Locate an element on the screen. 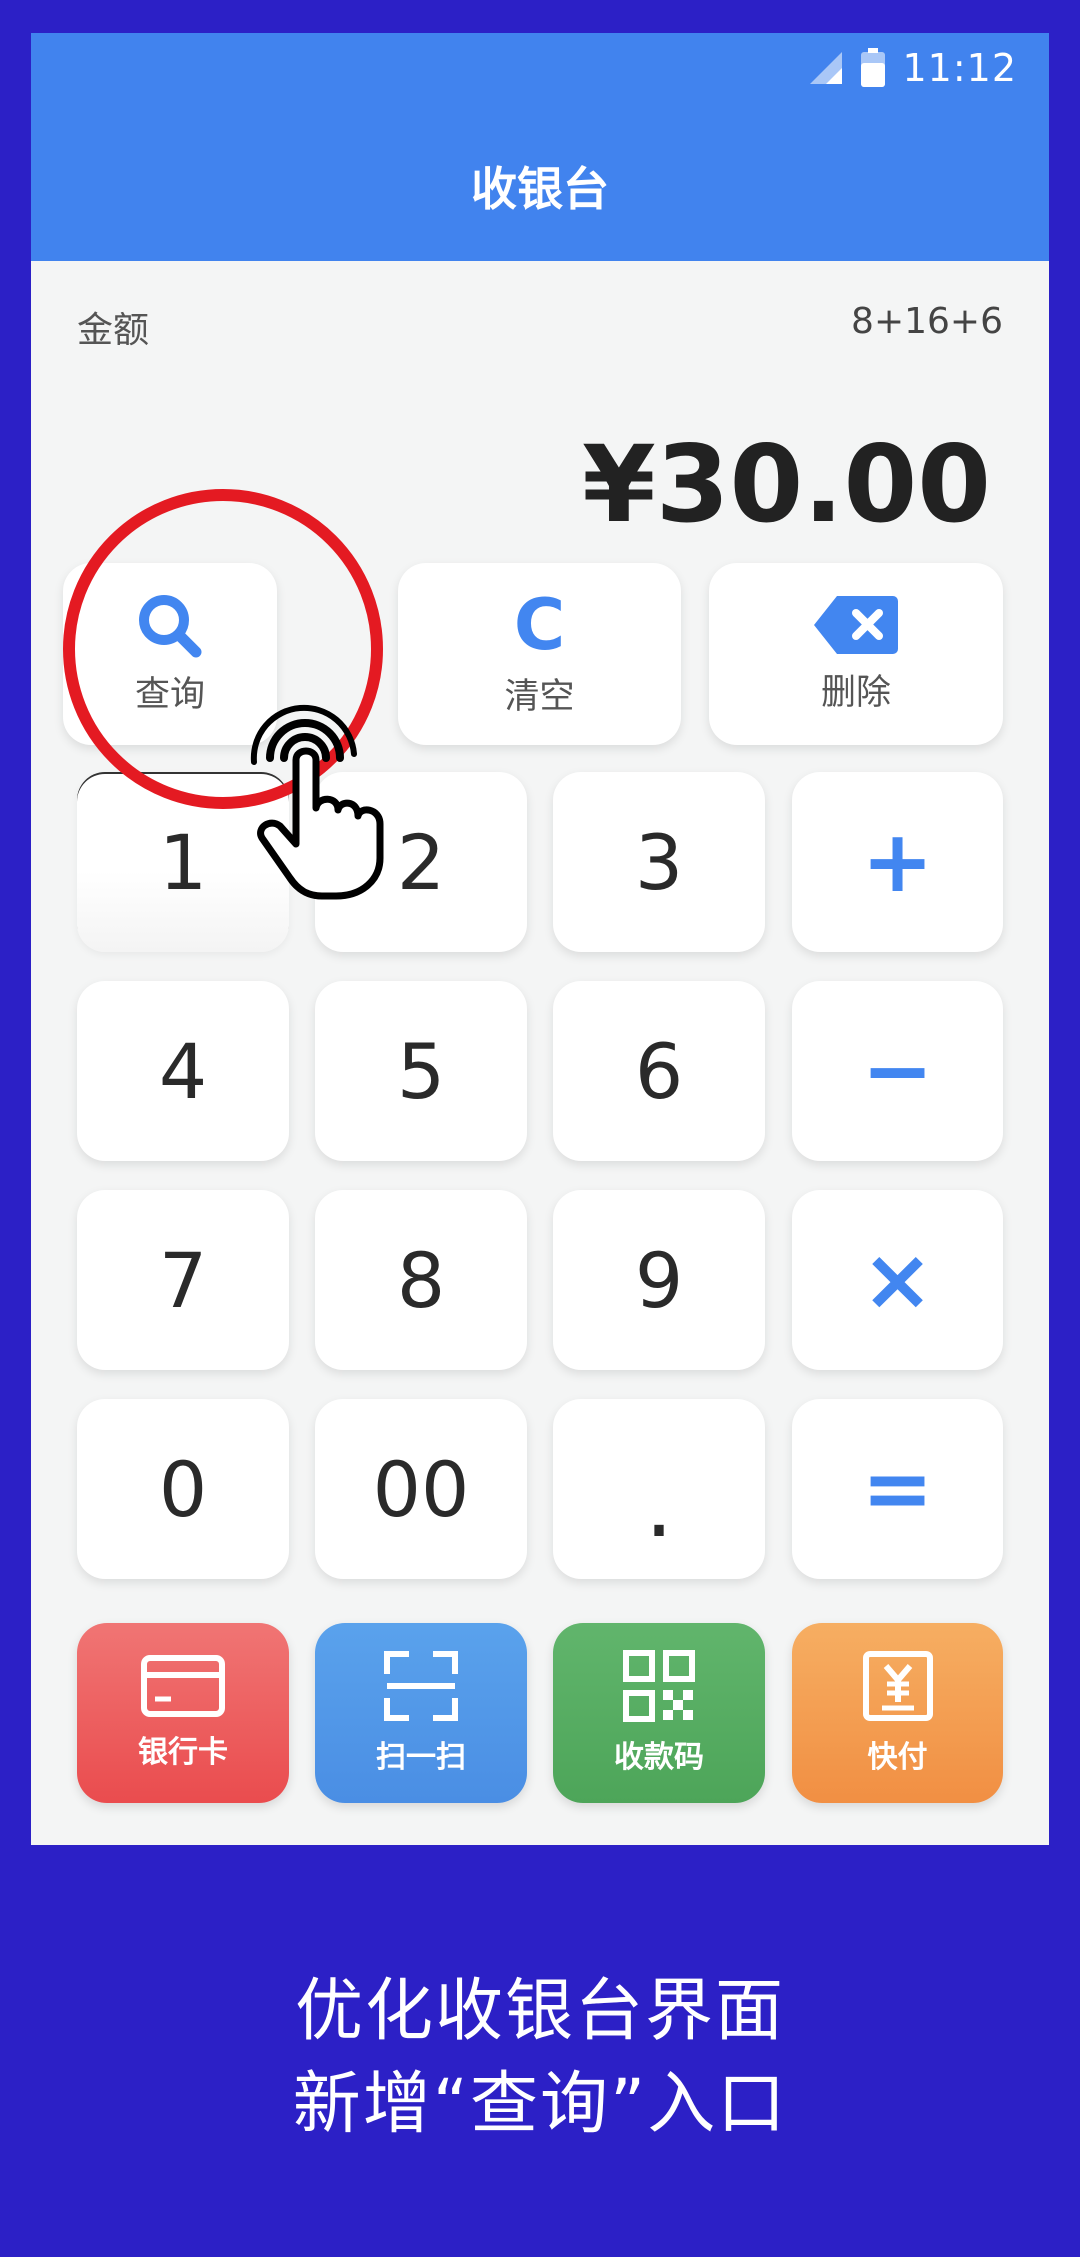 The image size is (1080, 2257). qr-code-label: 收款码 is located at coordinates (659, 1757).